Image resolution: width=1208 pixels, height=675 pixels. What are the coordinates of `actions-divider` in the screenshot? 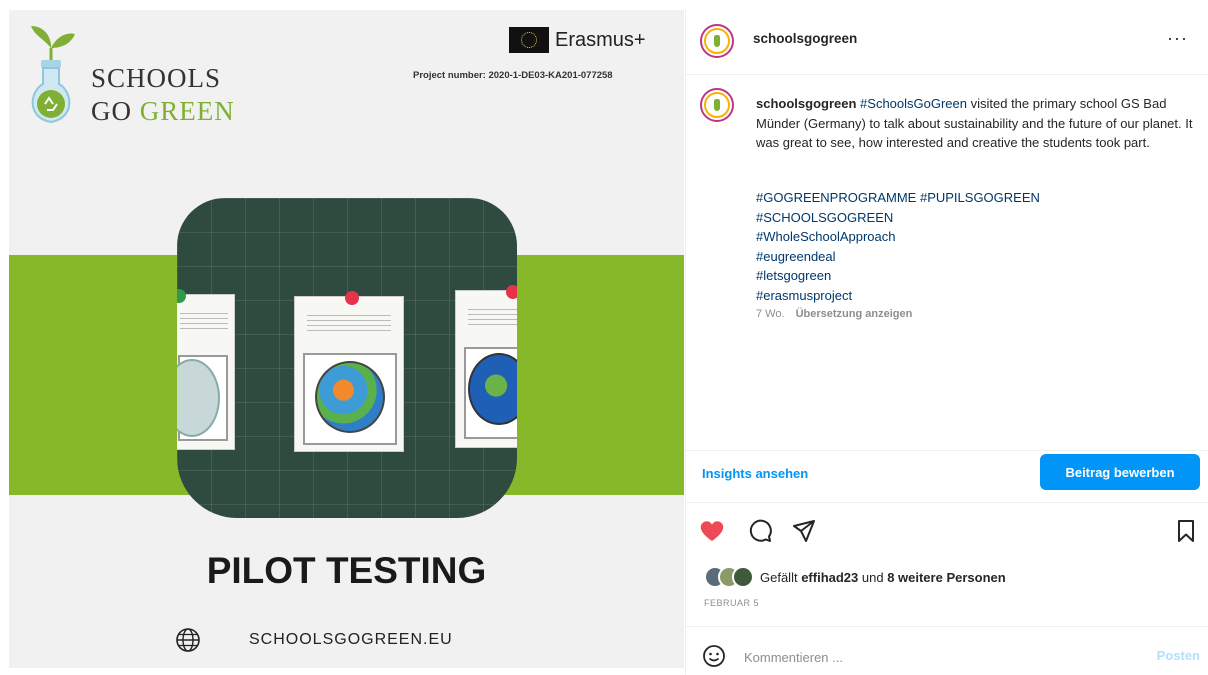 It's located at (947, 502).